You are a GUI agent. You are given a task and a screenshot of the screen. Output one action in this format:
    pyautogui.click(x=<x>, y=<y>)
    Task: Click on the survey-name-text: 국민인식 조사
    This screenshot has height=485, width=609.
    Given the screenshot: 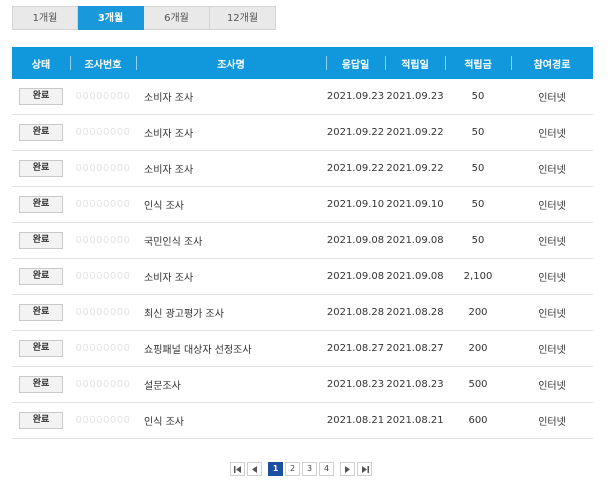 What is the action you would take?
    pyautogui.click(x=173, y=242)
    